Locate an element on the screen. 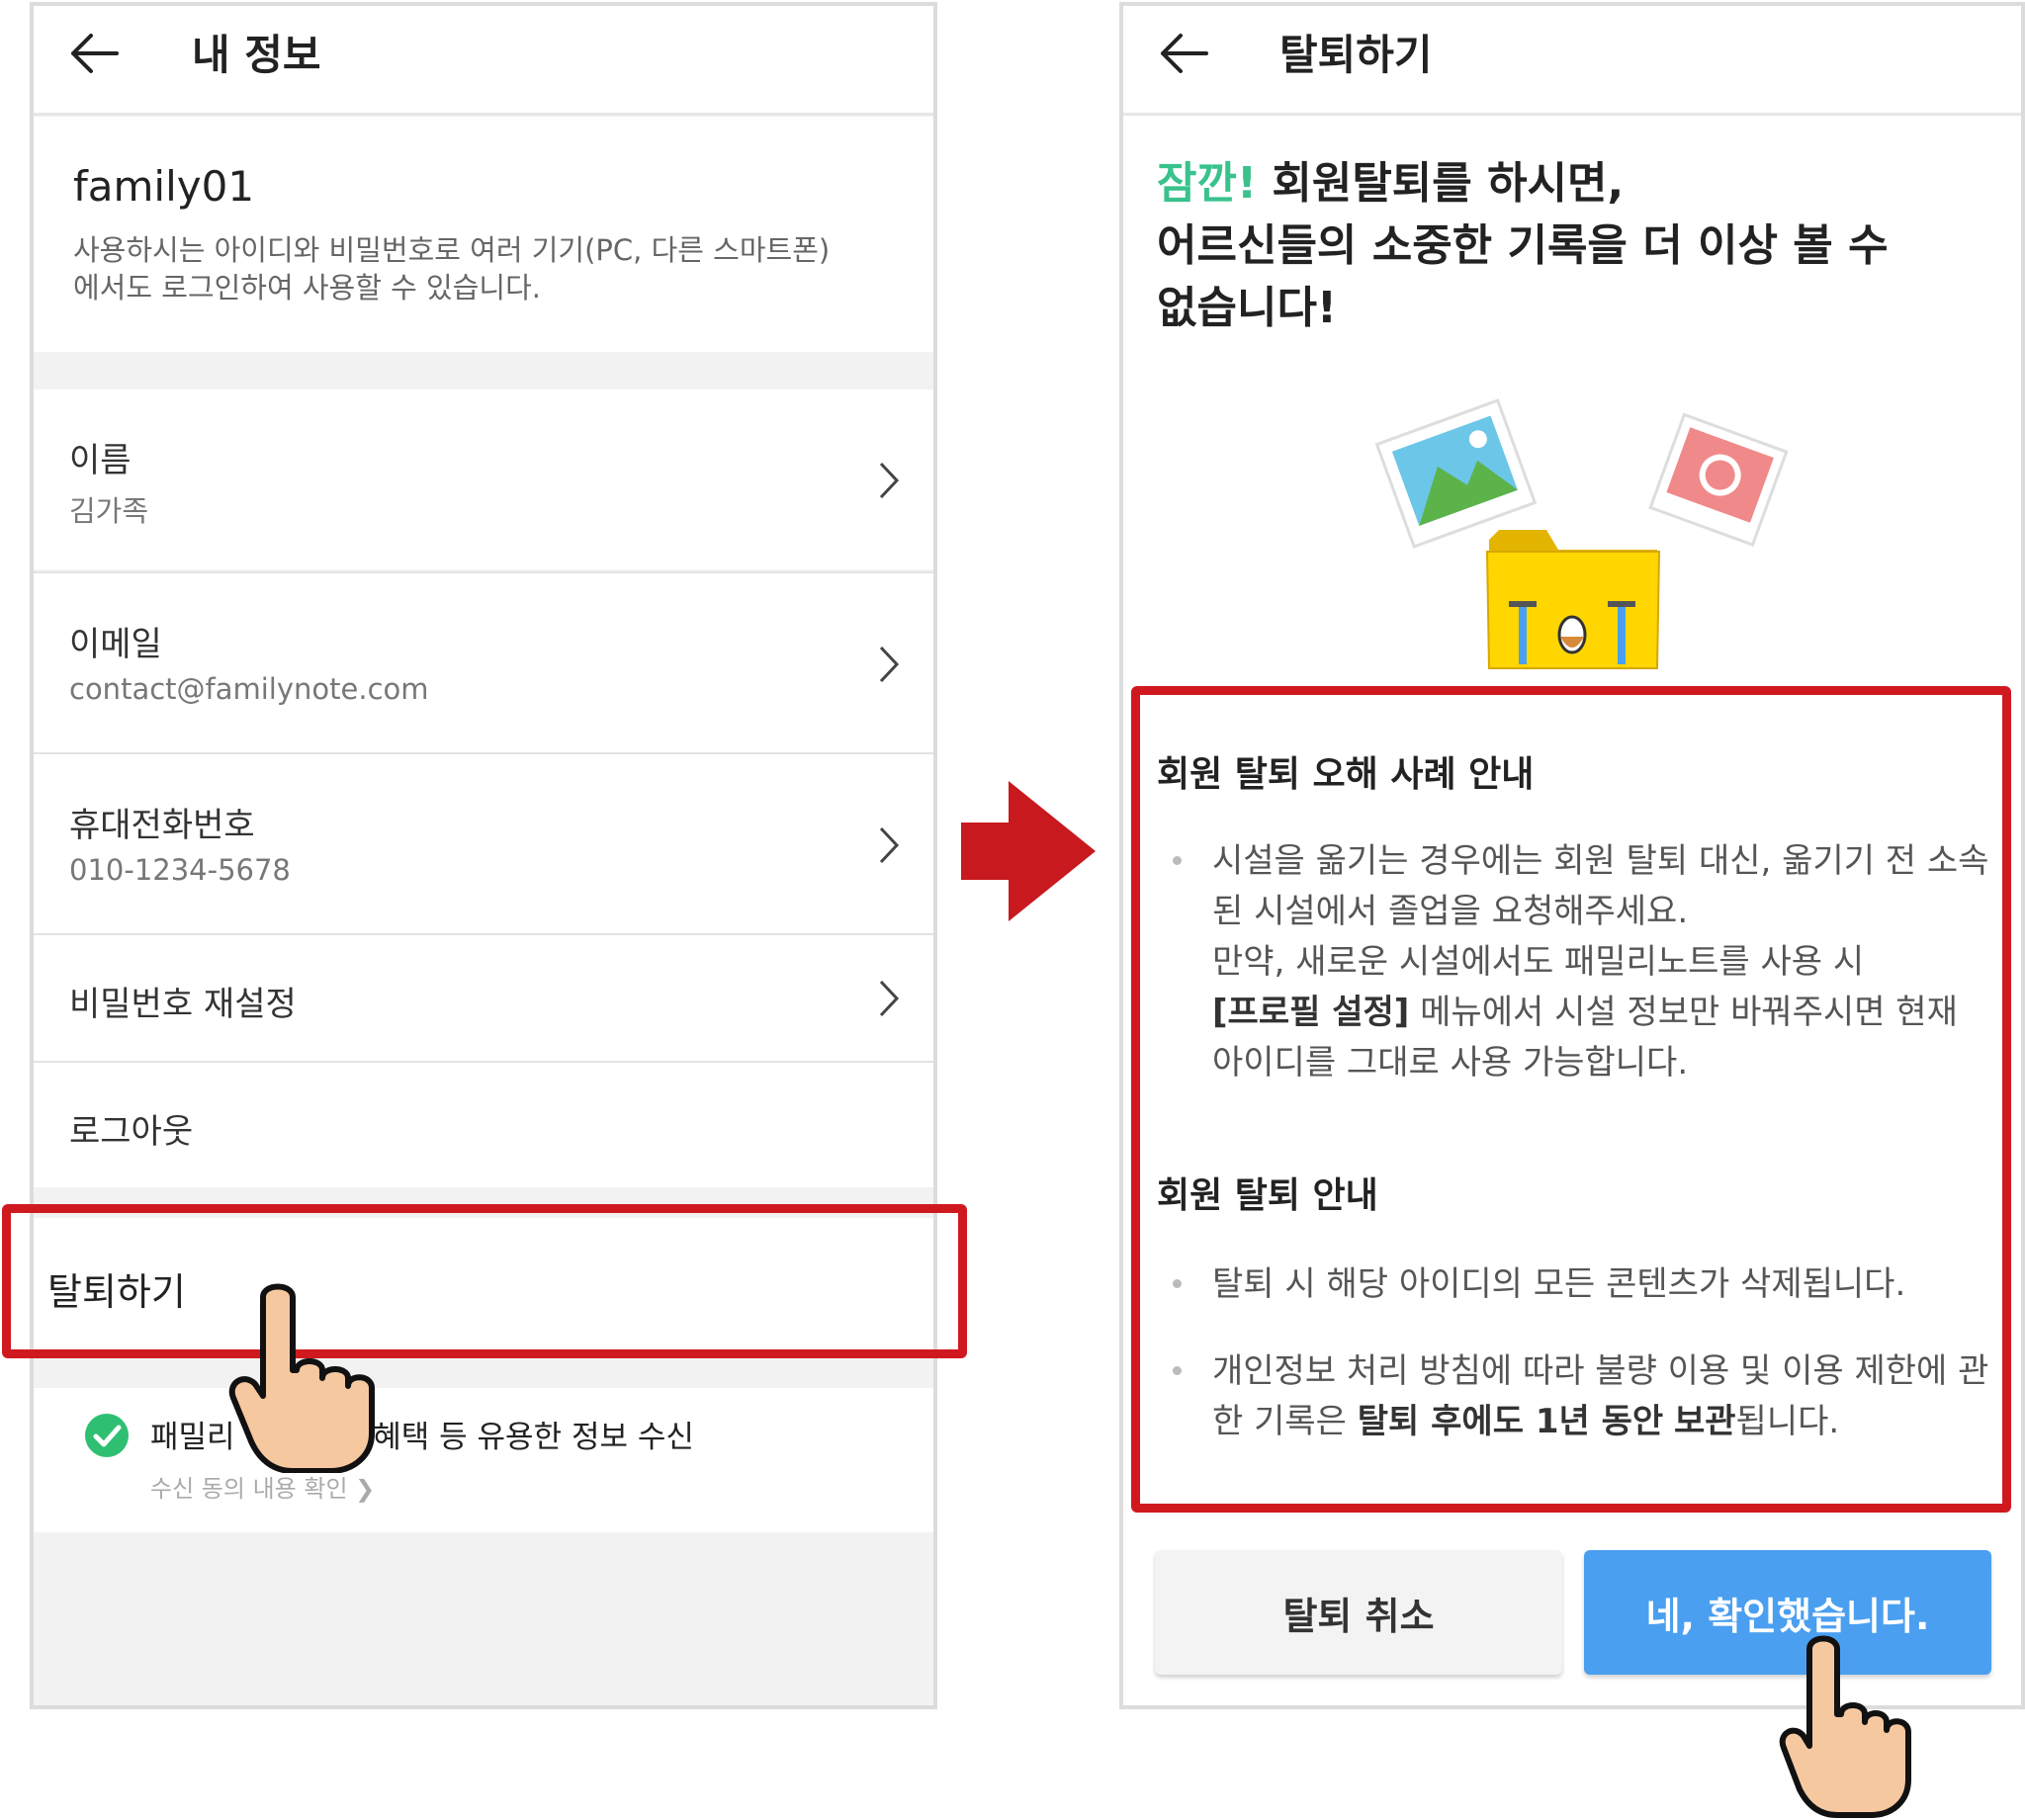  row-value: 010-1234-5678 is located at coordinates (180, 870).